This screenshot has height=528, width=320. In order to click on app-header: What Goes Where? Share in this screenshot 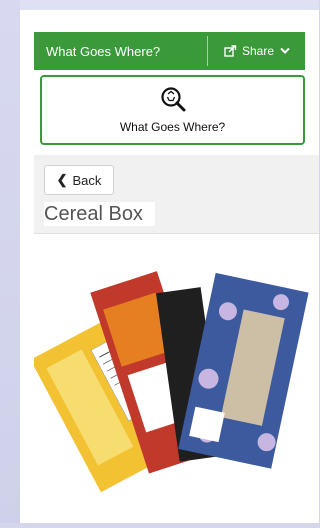, I will do `click(169, 51)`.